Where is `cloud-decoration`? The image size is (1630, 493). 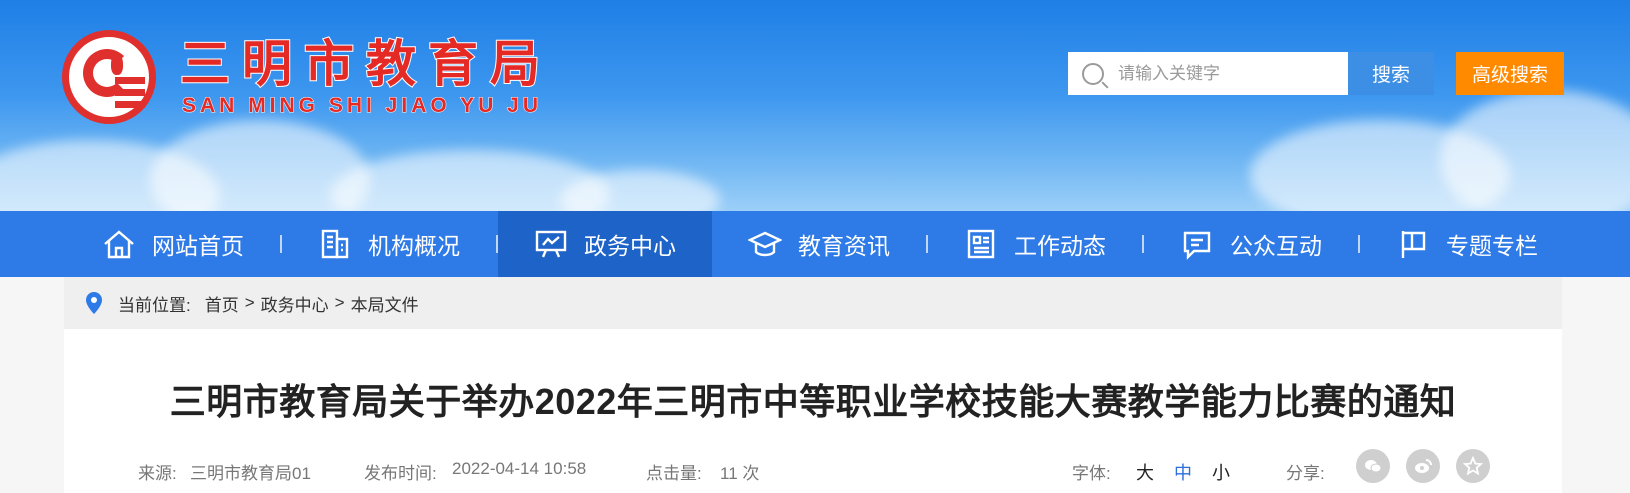
cloud-decoration is located at coordinates (1535, 150).